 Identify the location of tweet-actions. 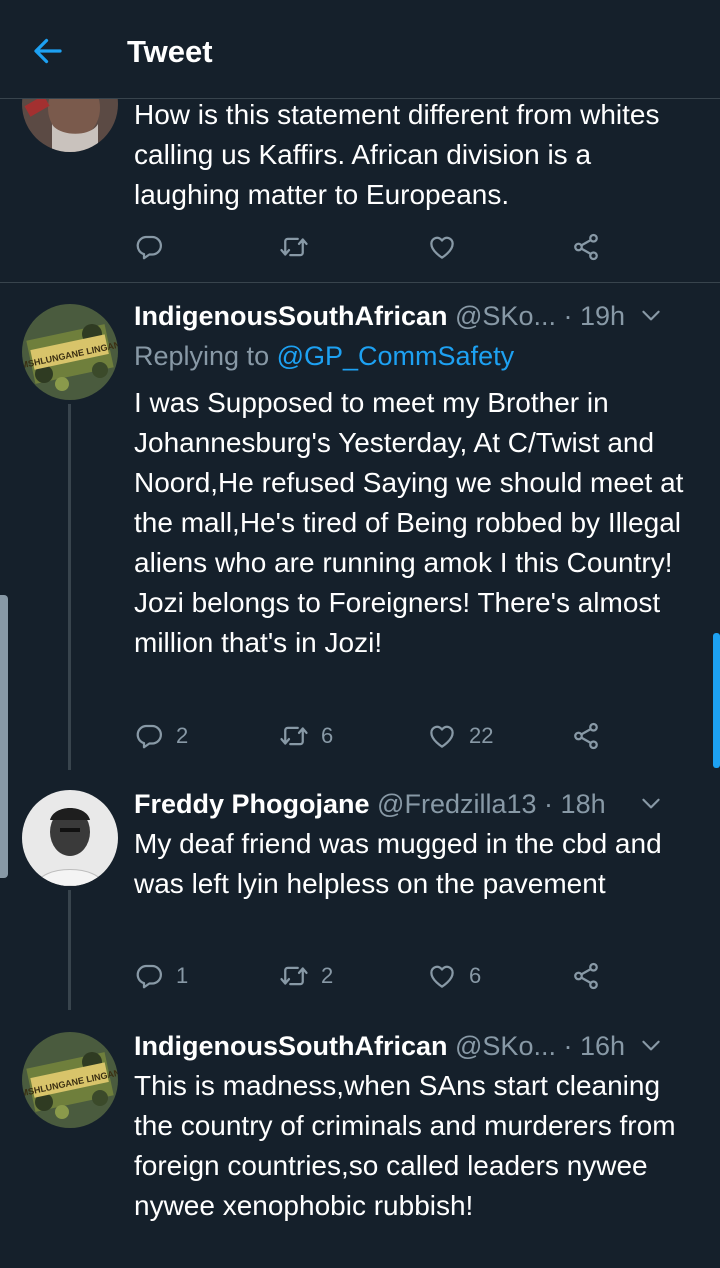
(374, 247).